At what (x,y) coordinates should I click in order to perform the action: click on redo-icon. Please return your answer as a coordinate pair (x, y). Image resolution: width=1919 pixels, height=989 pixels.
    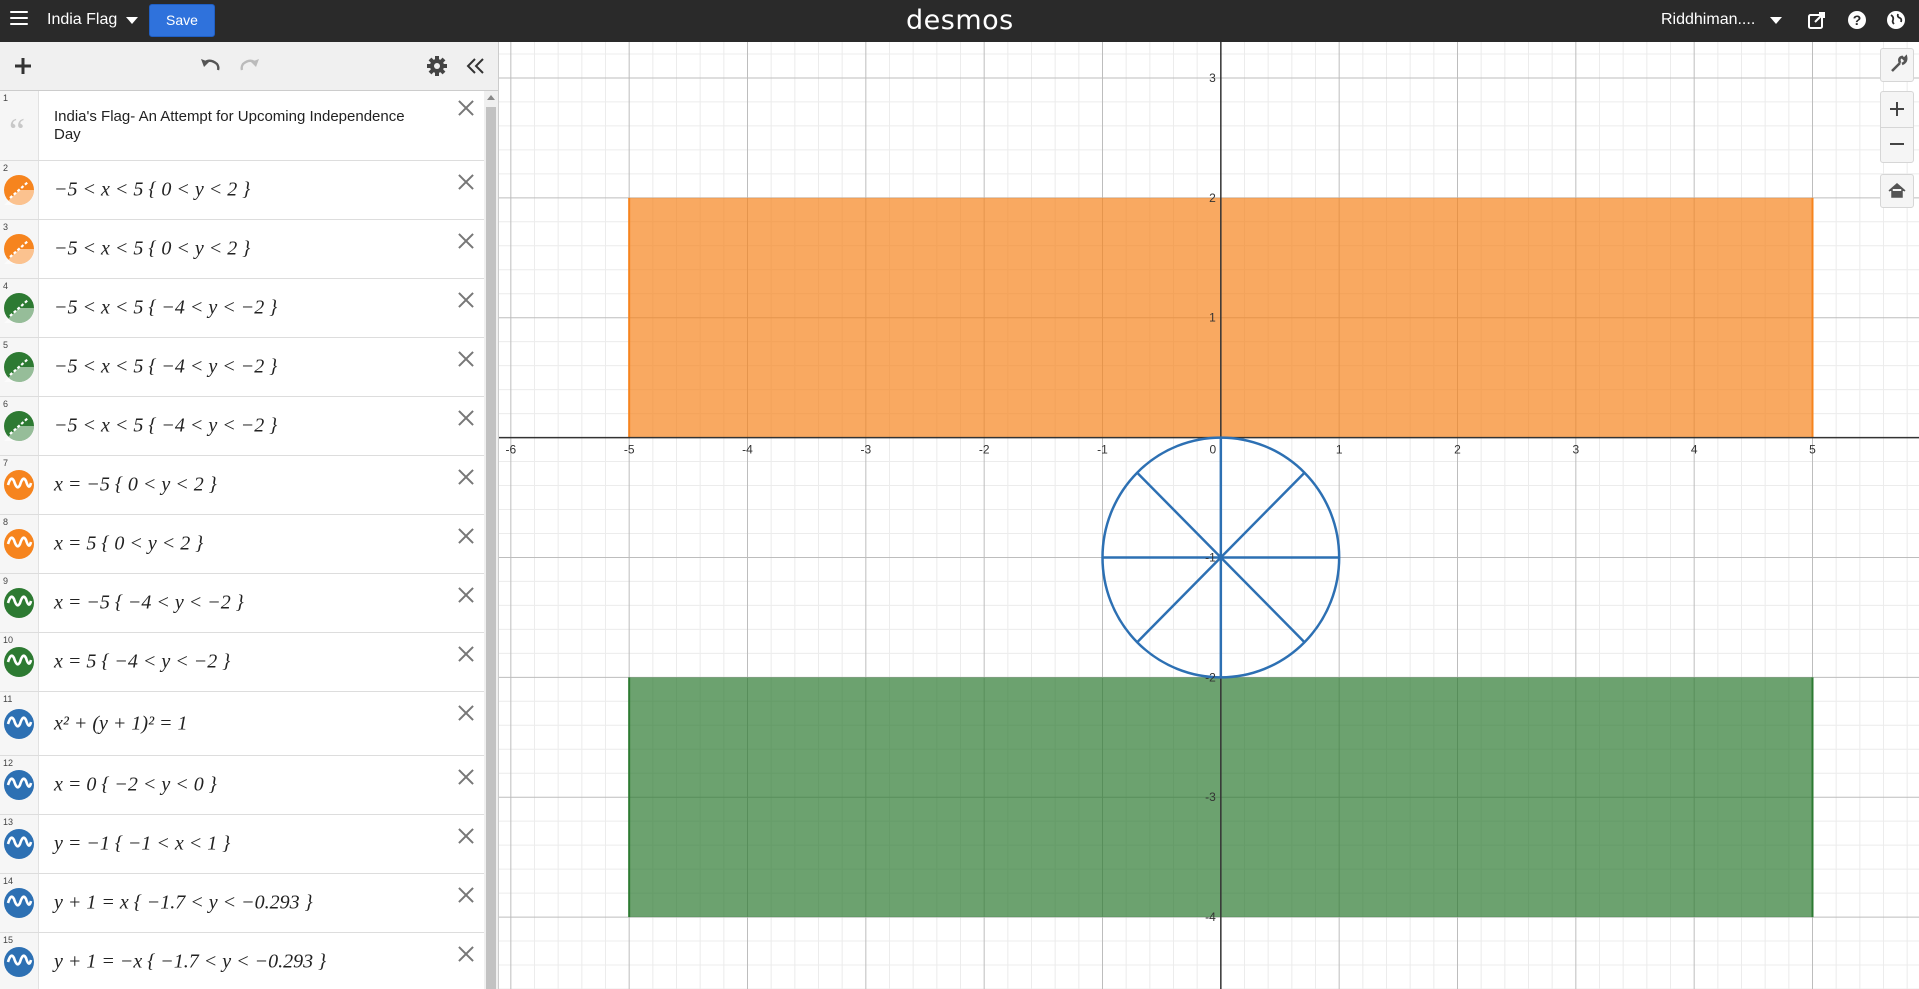
    Looking at the image, I should click on (250, 66).